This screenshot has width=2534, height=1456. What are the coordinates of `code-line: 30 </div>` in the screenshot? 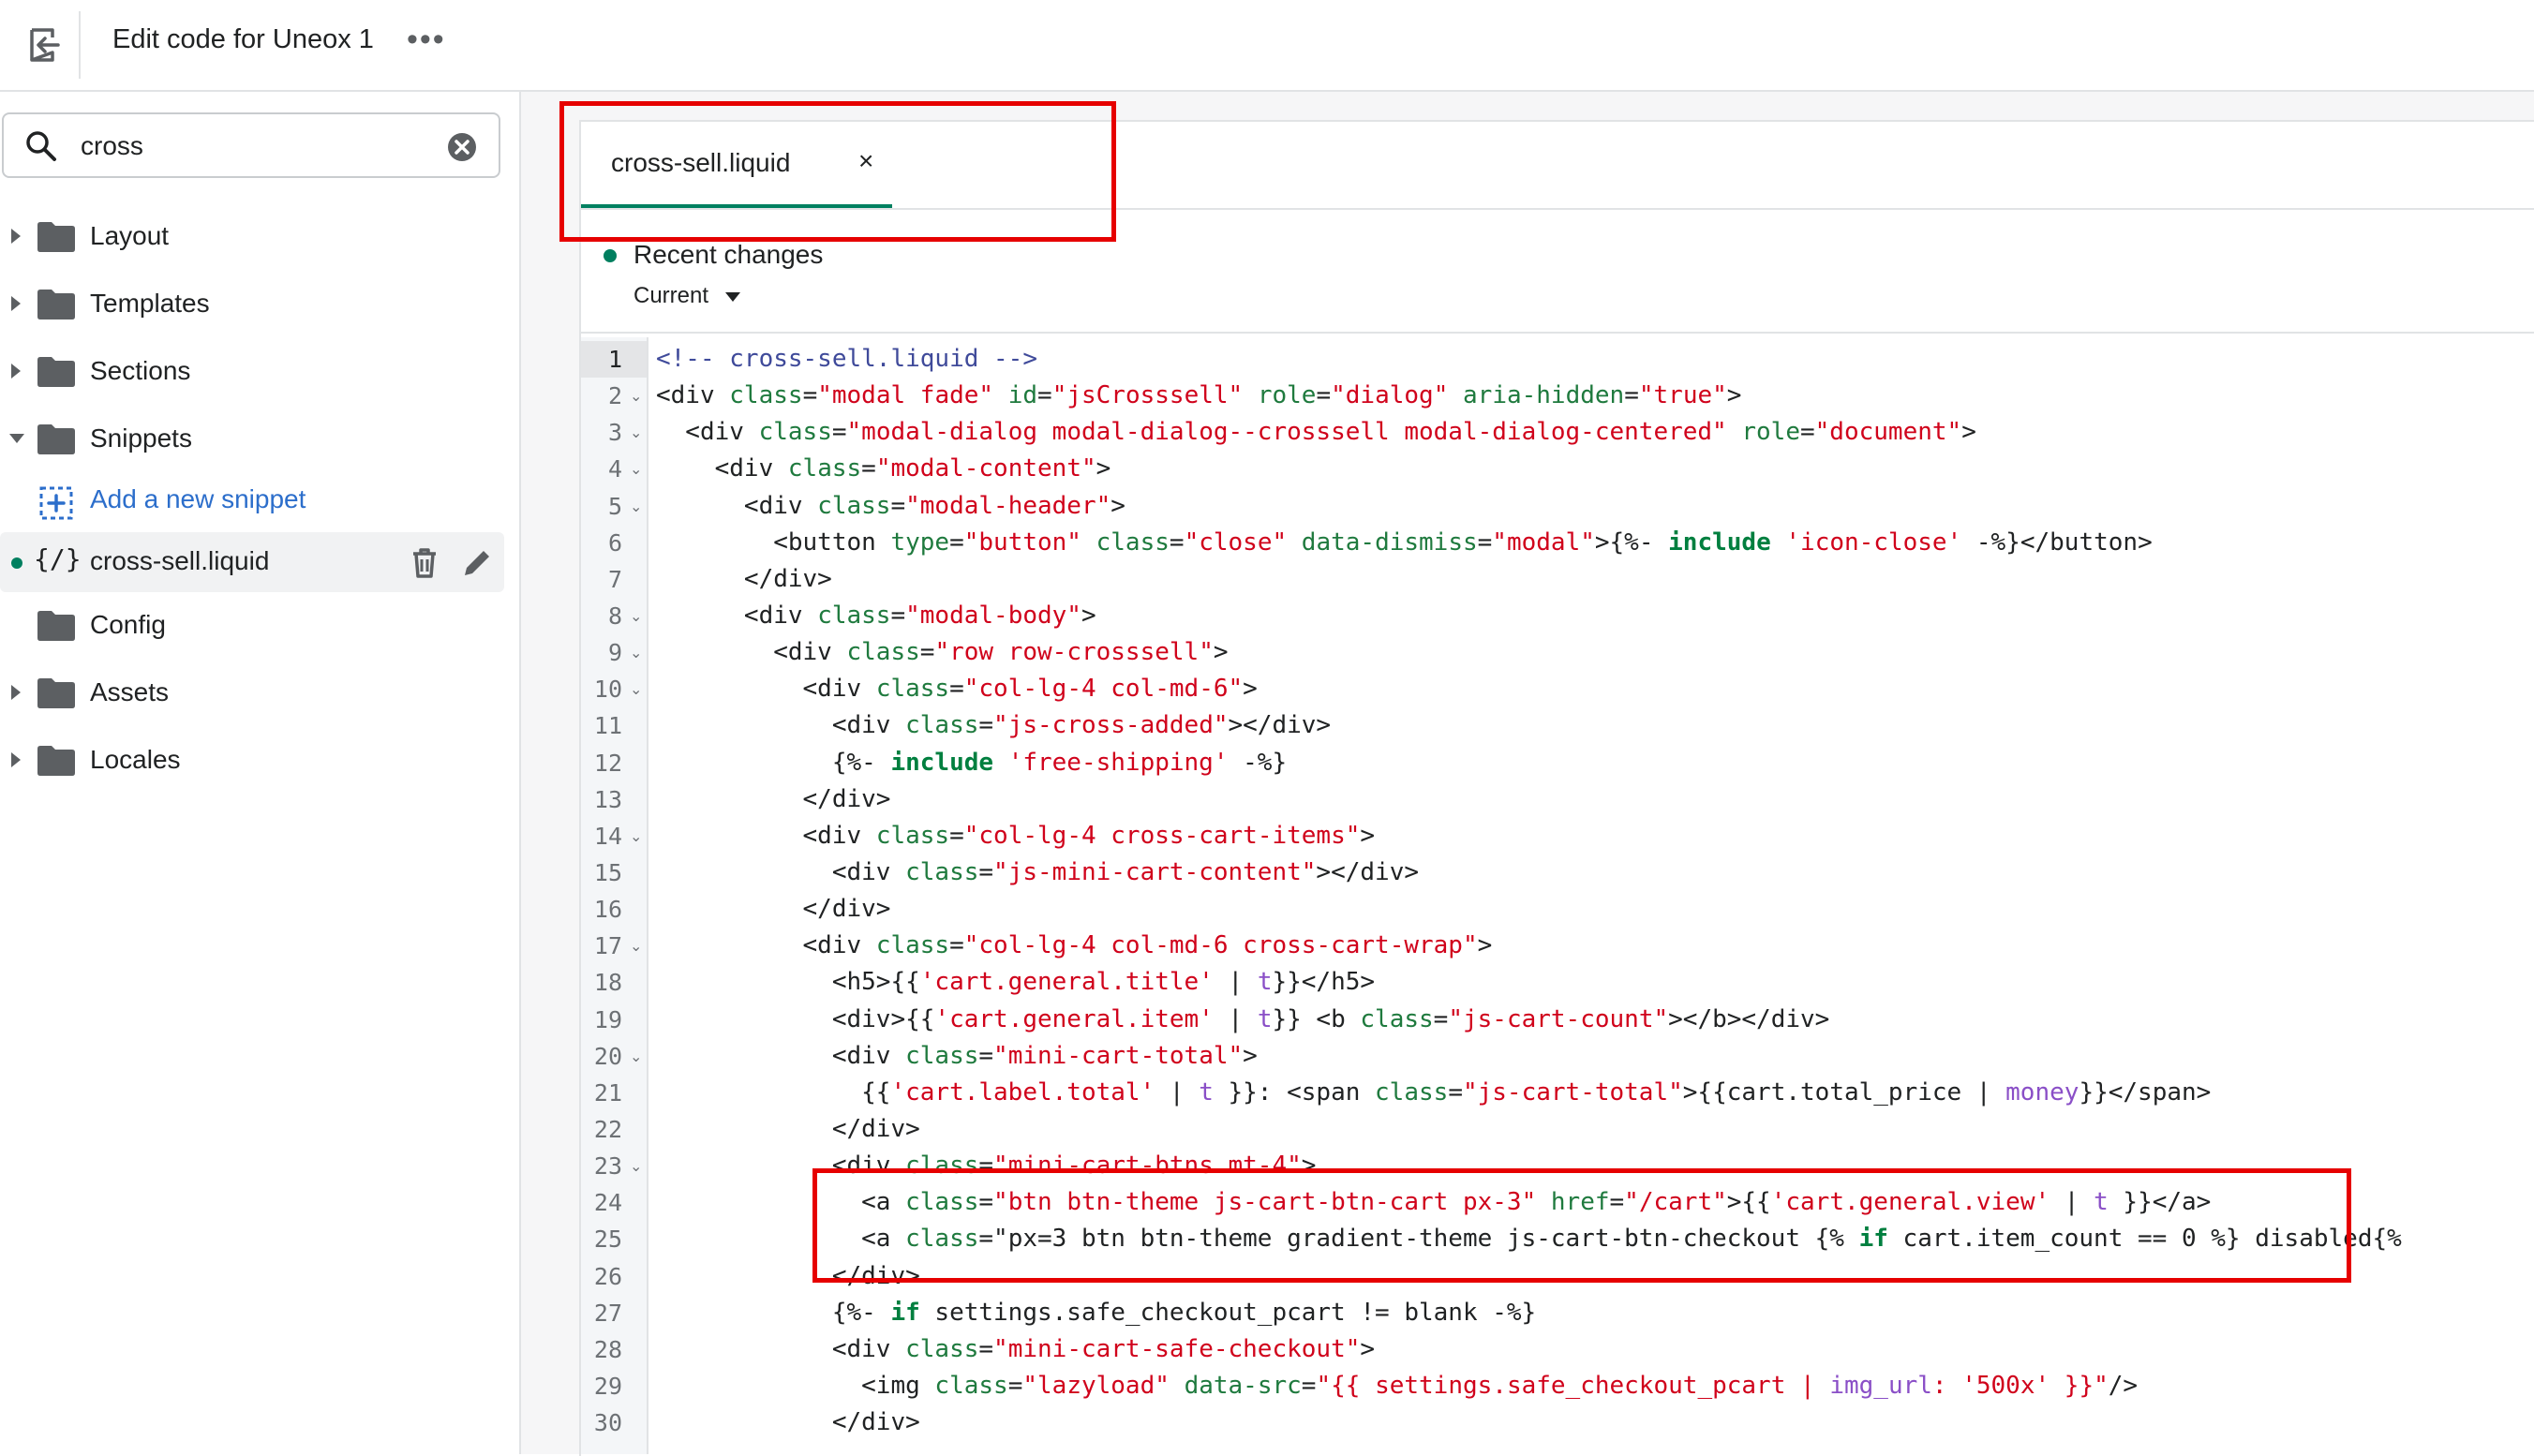 It's located at (1557, 1422).